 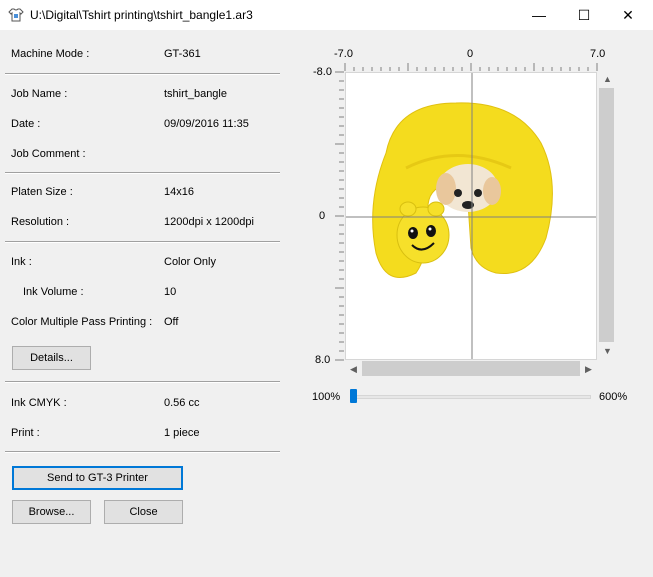 What do you see at coordinates (607, 79) in the screenshot?
I see `scroll-up-icon: ▲` at bounding box center [607, 79].